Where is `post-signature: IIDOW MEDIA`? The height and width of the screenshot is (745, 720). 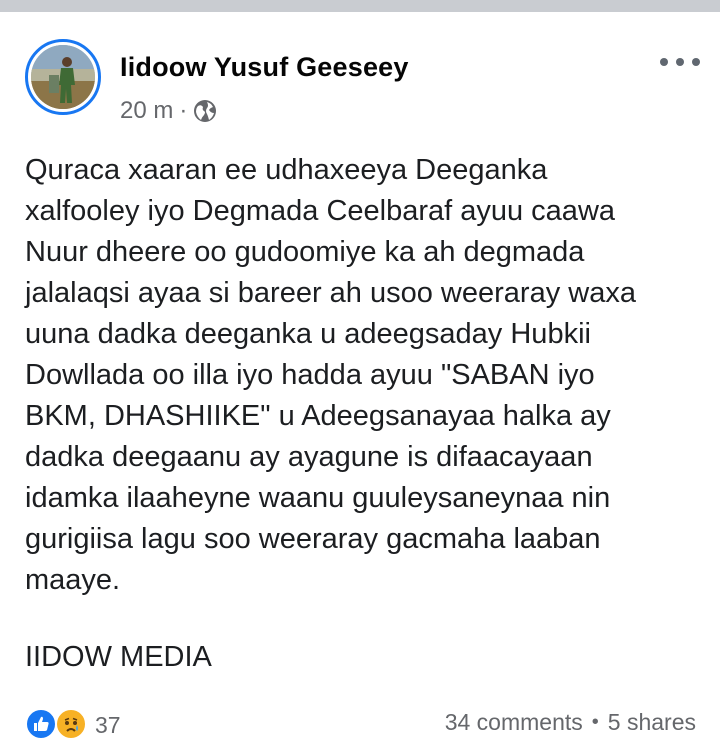
post-signature: IIDOW MEDIA is located at coordinates (118, 657).